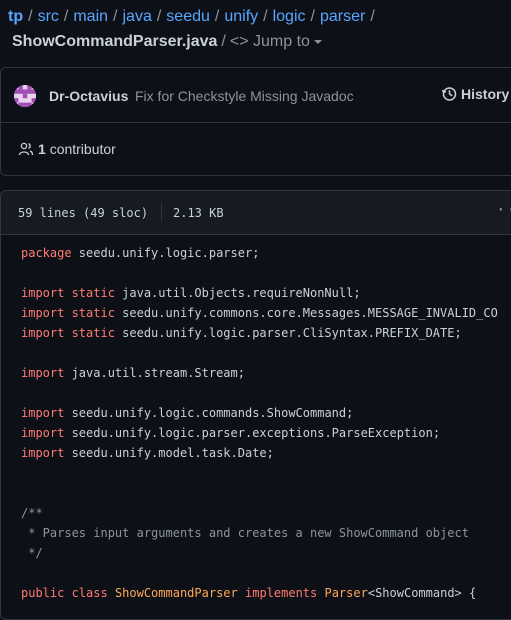 This screenshot has height=620, width=511. Describe the element at coordinates (188, 16) in the screenshot. I see `breadcrumb-link-seedu: seedu` at that location.